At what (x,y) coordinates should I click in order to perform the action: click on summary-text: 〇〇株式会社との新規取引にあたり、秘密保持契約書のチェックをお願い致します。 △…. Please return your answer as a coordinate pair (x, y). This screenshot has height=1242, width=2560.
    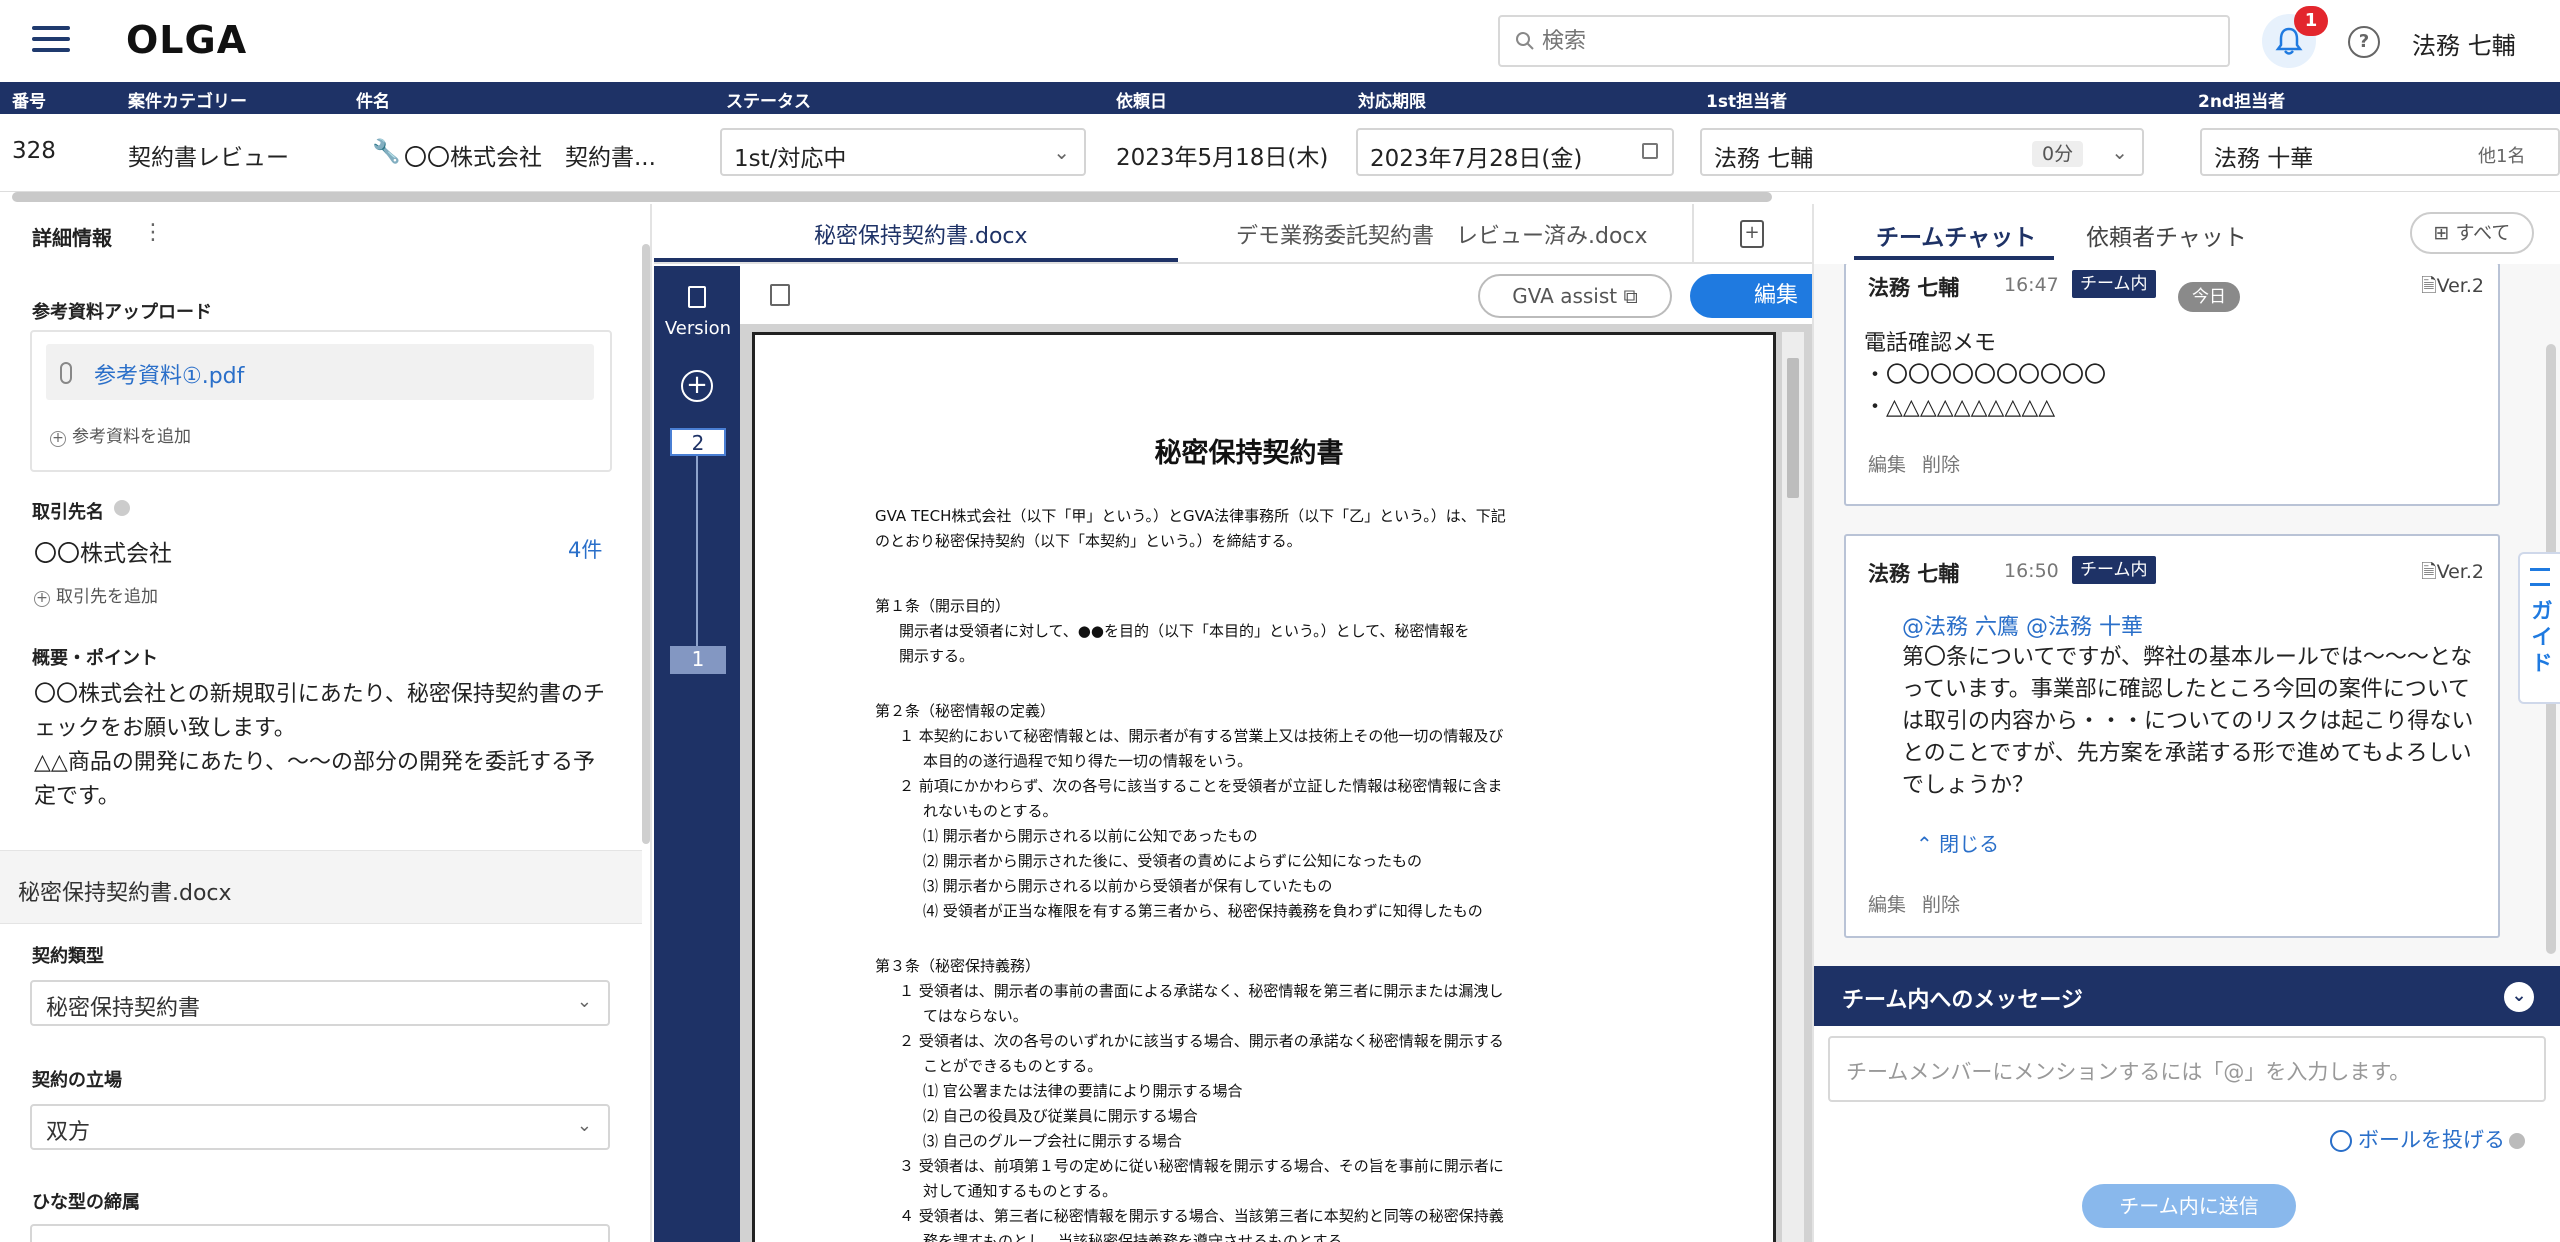
    Looking at the image, I should click on (319, 745).